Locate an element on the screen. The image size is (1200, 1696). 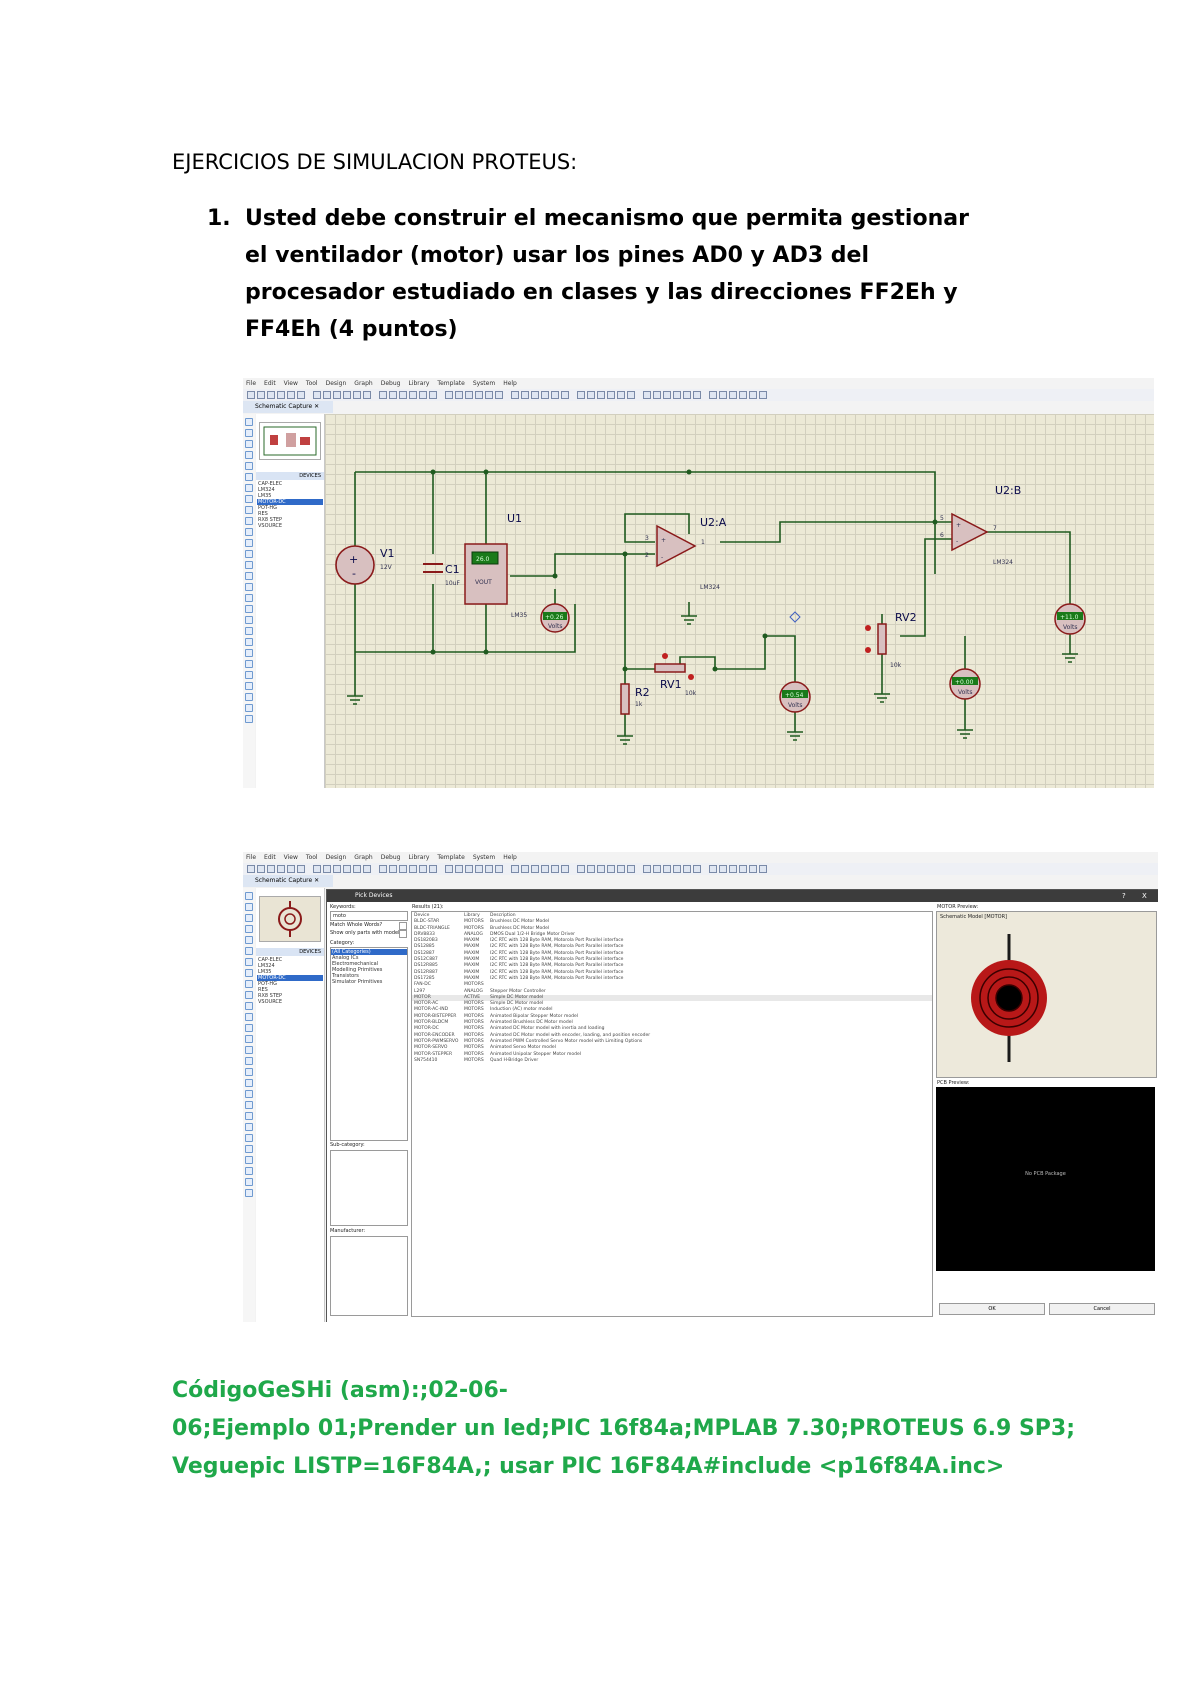
menu-item-design: Design is located at coordinates (336, 857).